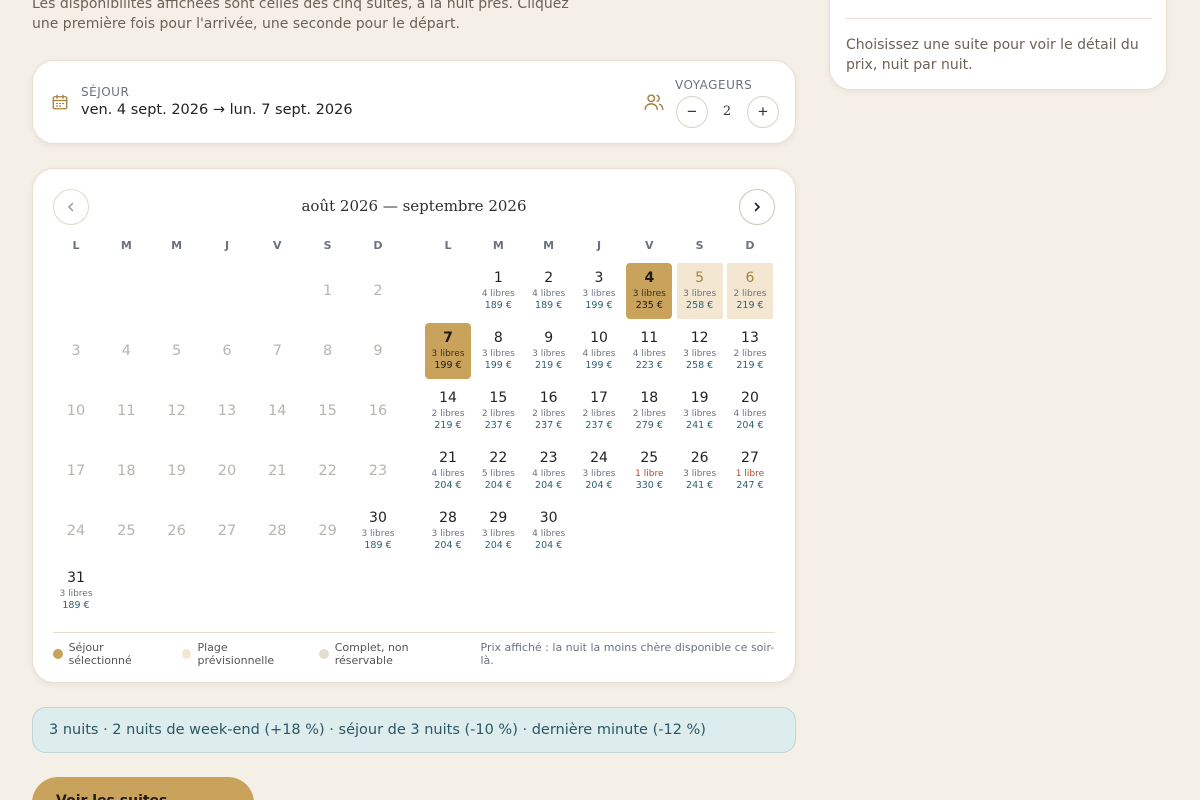 This screenshot has height=800, width=1200. I want to click on day-number: 21, so click(277, 471).